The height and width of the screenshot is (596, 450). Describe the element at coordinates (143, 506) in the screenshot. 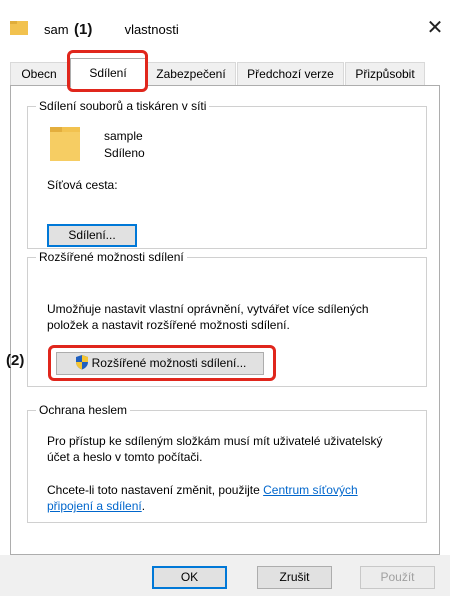

I see `link-suffix: .` at that location.